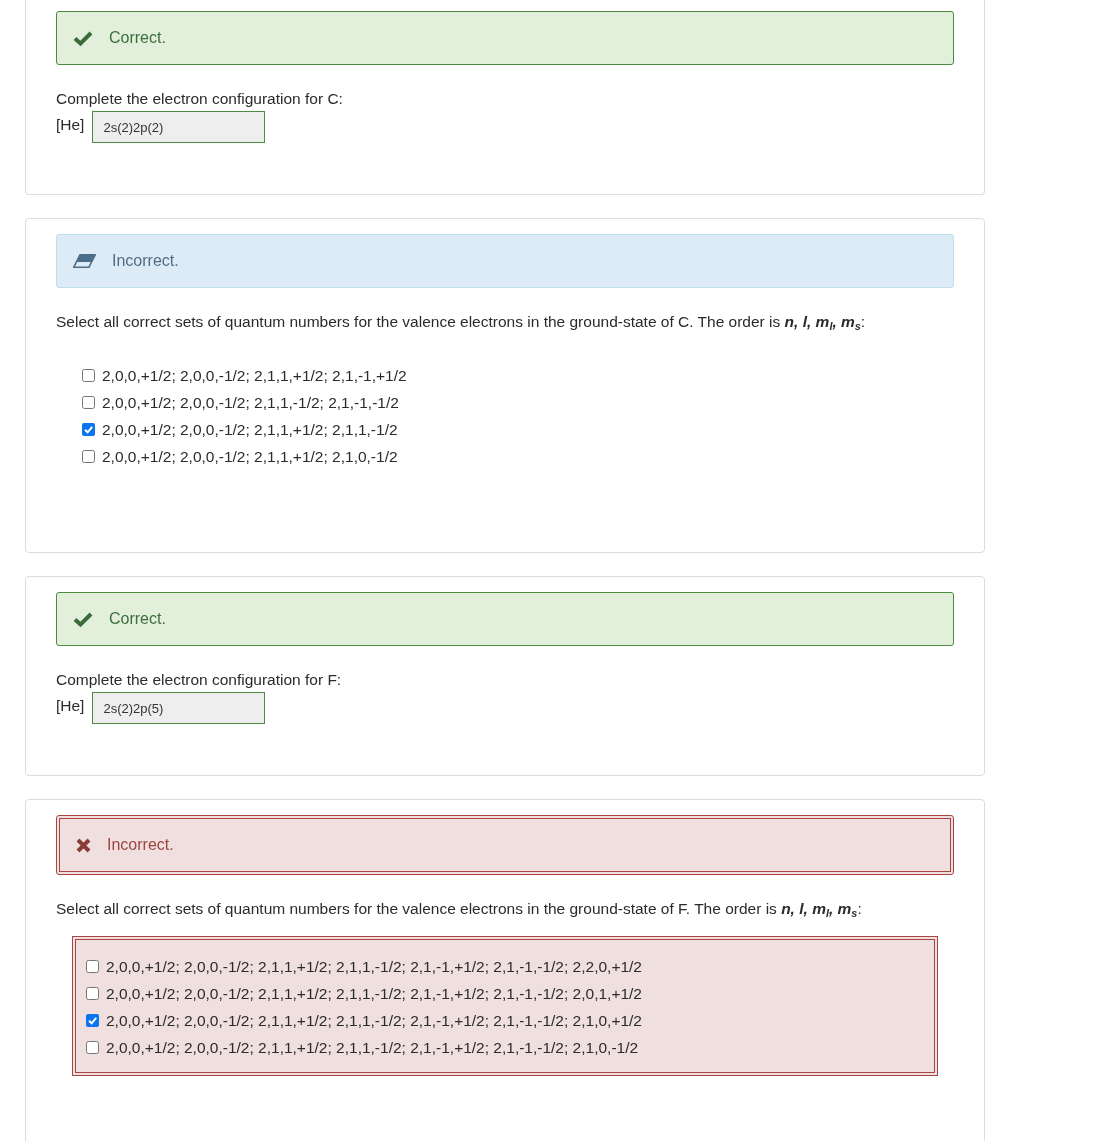  Describe the element at coordinates (254, 375) in the screenshot. I see `option-label: 2,0,0,+1/2; 2,0,0,-1/2; 2,1,1,+1/2; 2,1,-1,+1/2` at that location.